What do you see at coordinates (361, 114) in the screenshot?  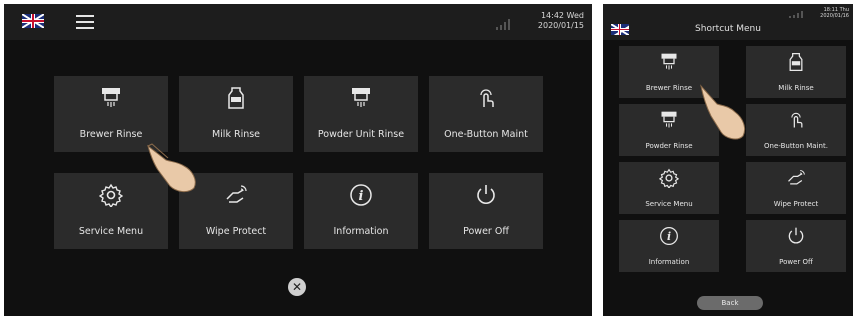 I see `tile-powder-unit-rinse: Powder Unit Rinse` at bounding box center [361, 114].